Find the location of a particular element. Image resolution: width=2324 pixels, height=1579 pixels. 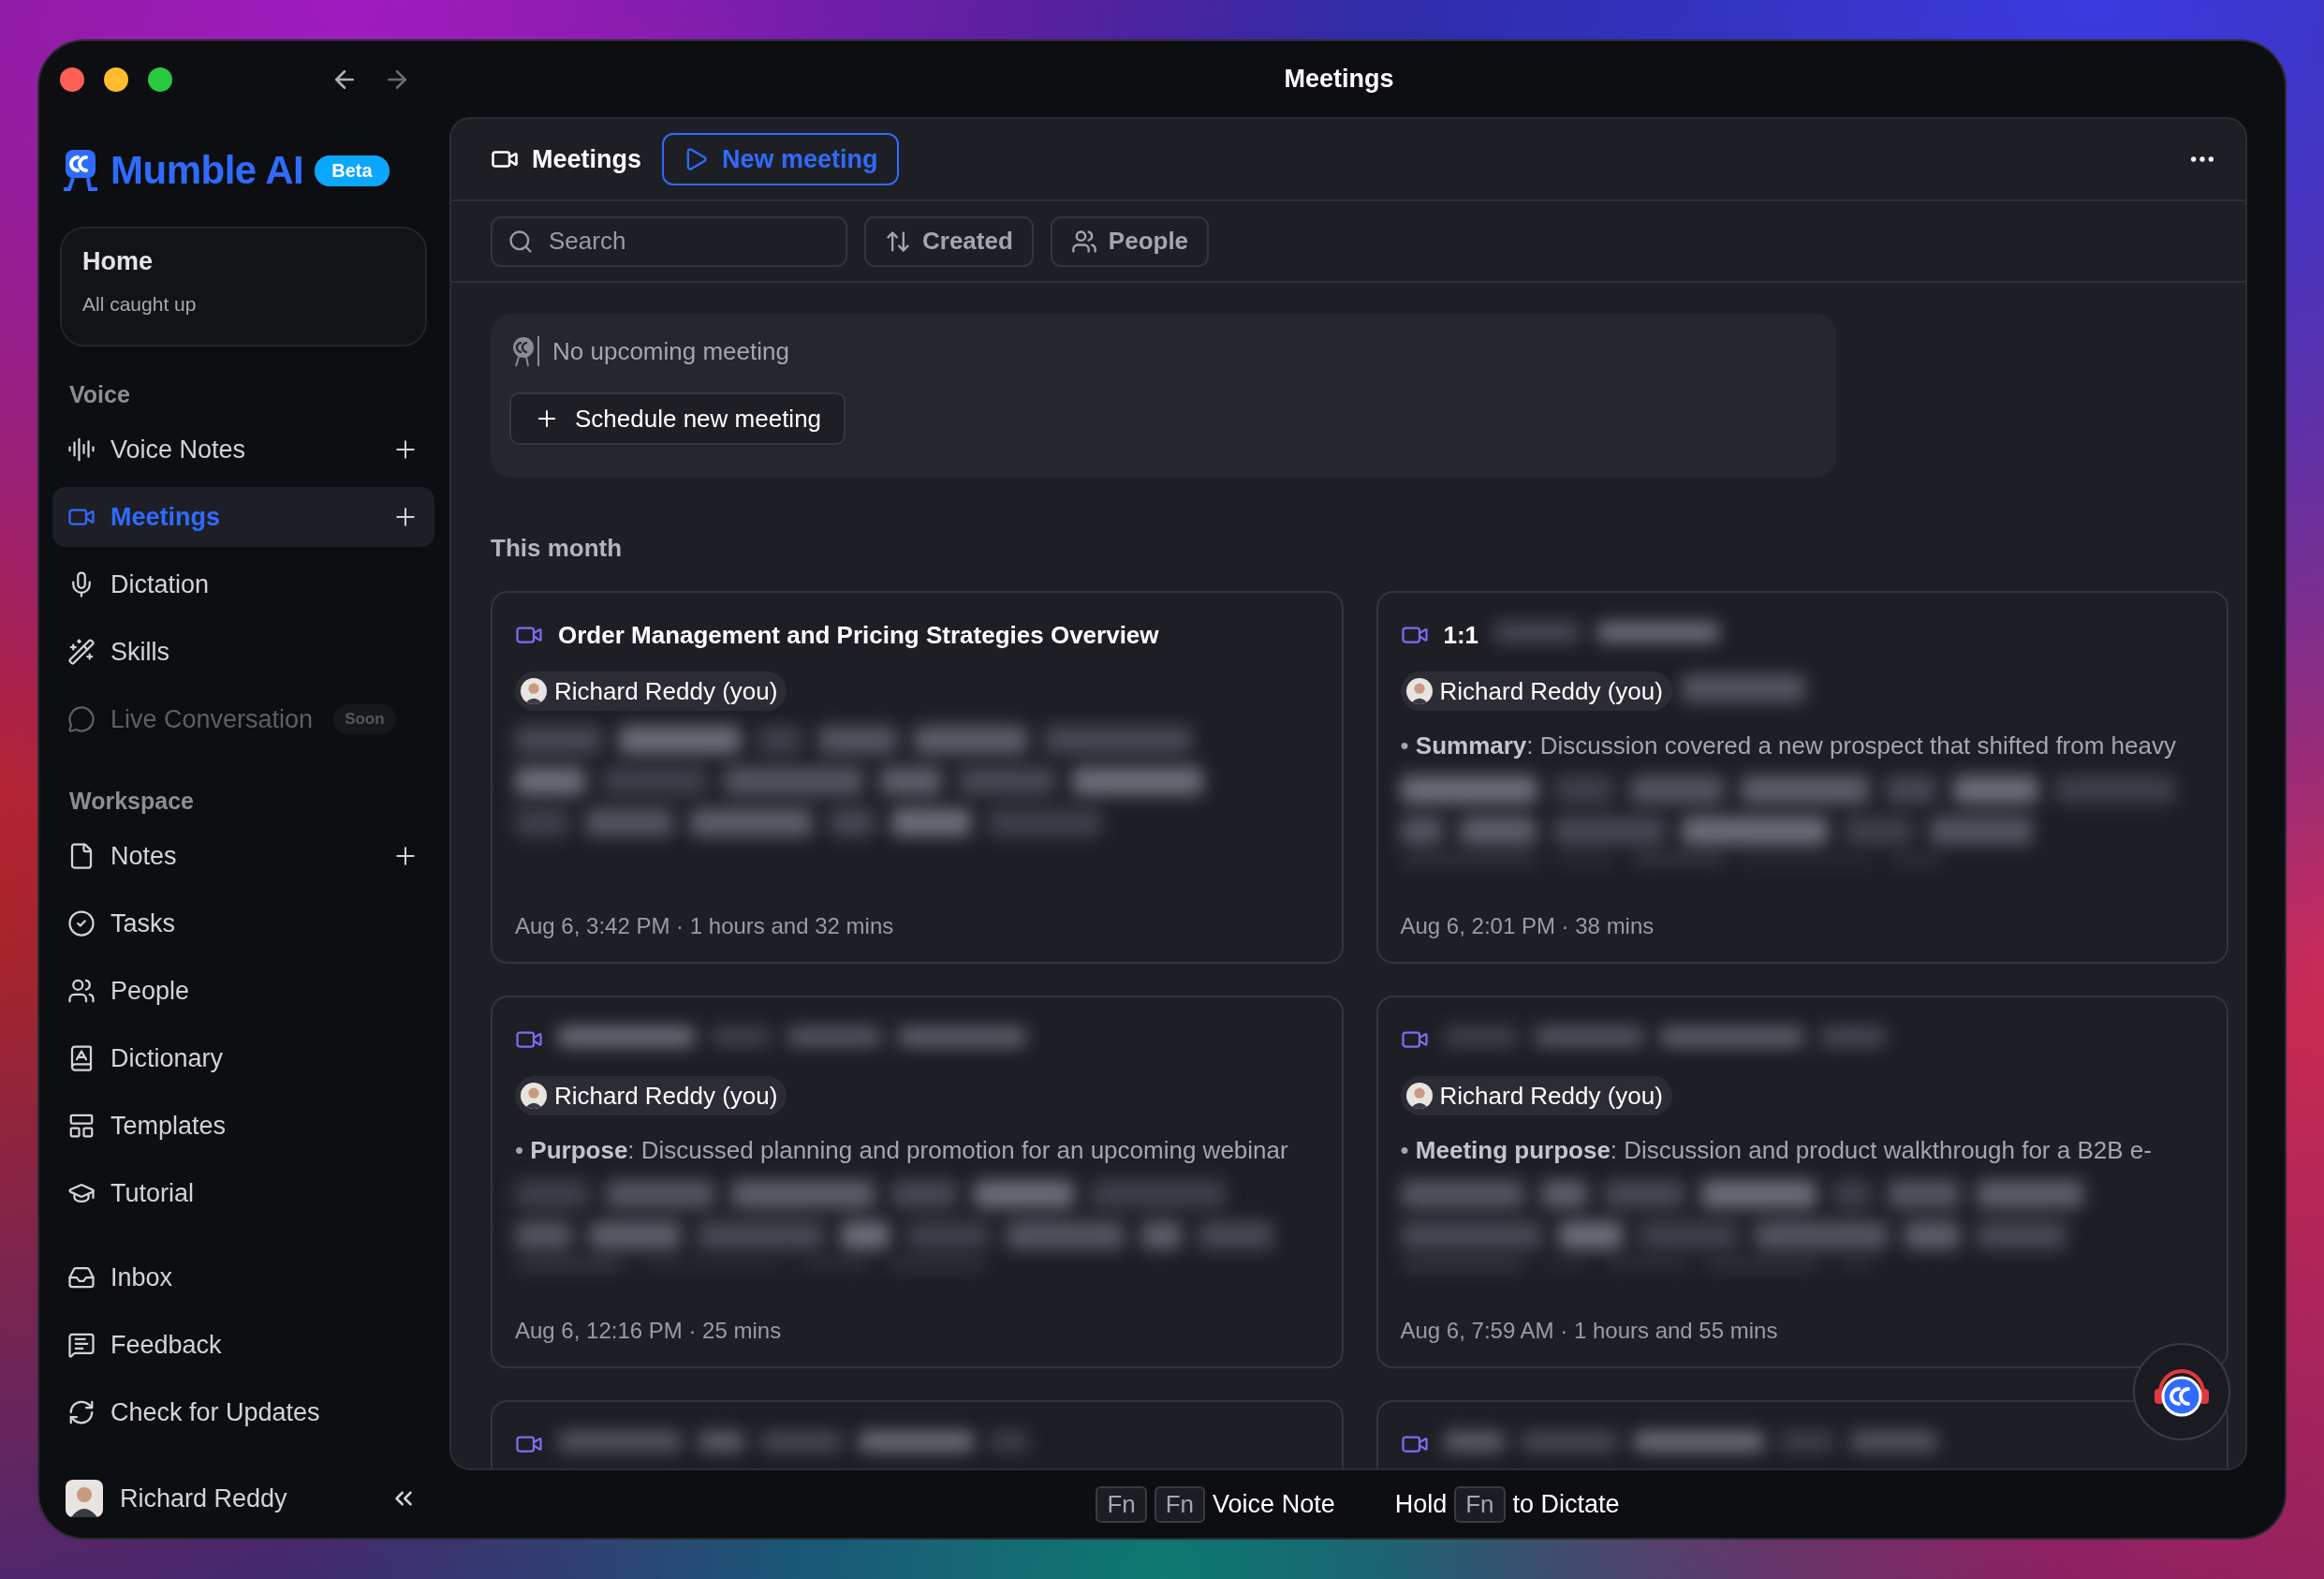

message-icon is located at coordinates (81, 1345).